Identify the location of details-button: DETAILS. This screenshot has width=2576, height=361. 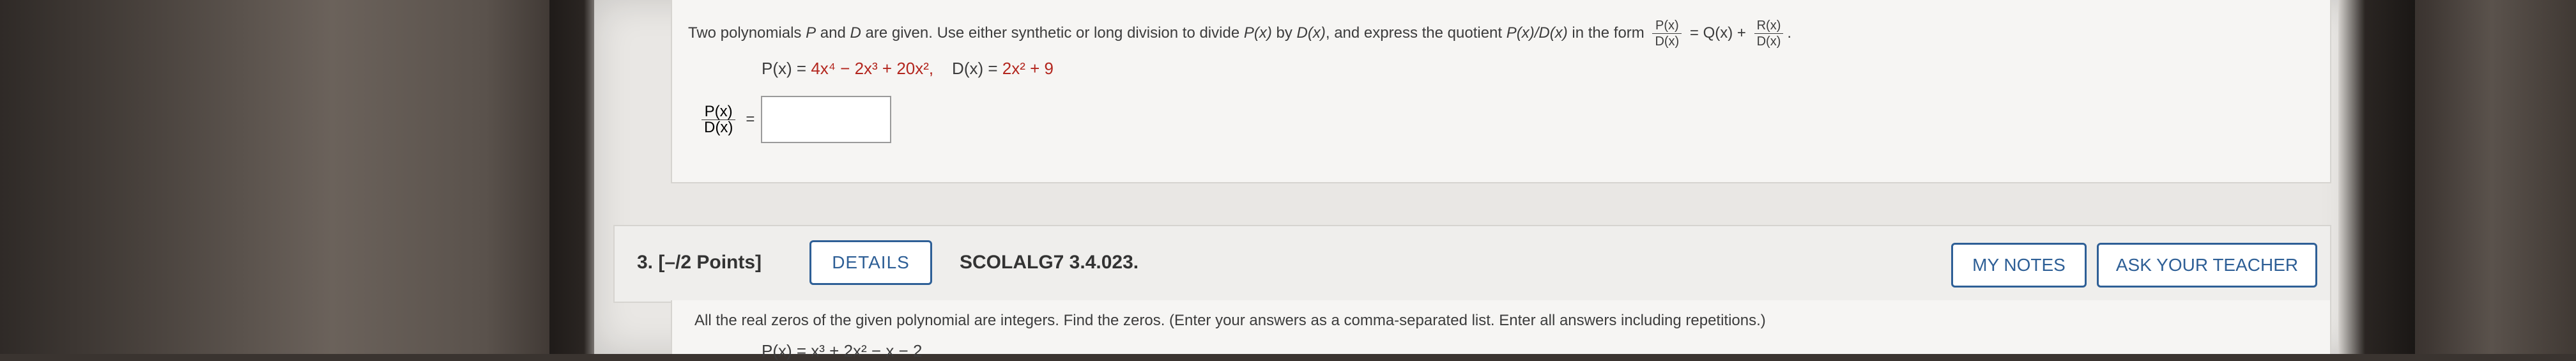
(870, 262).